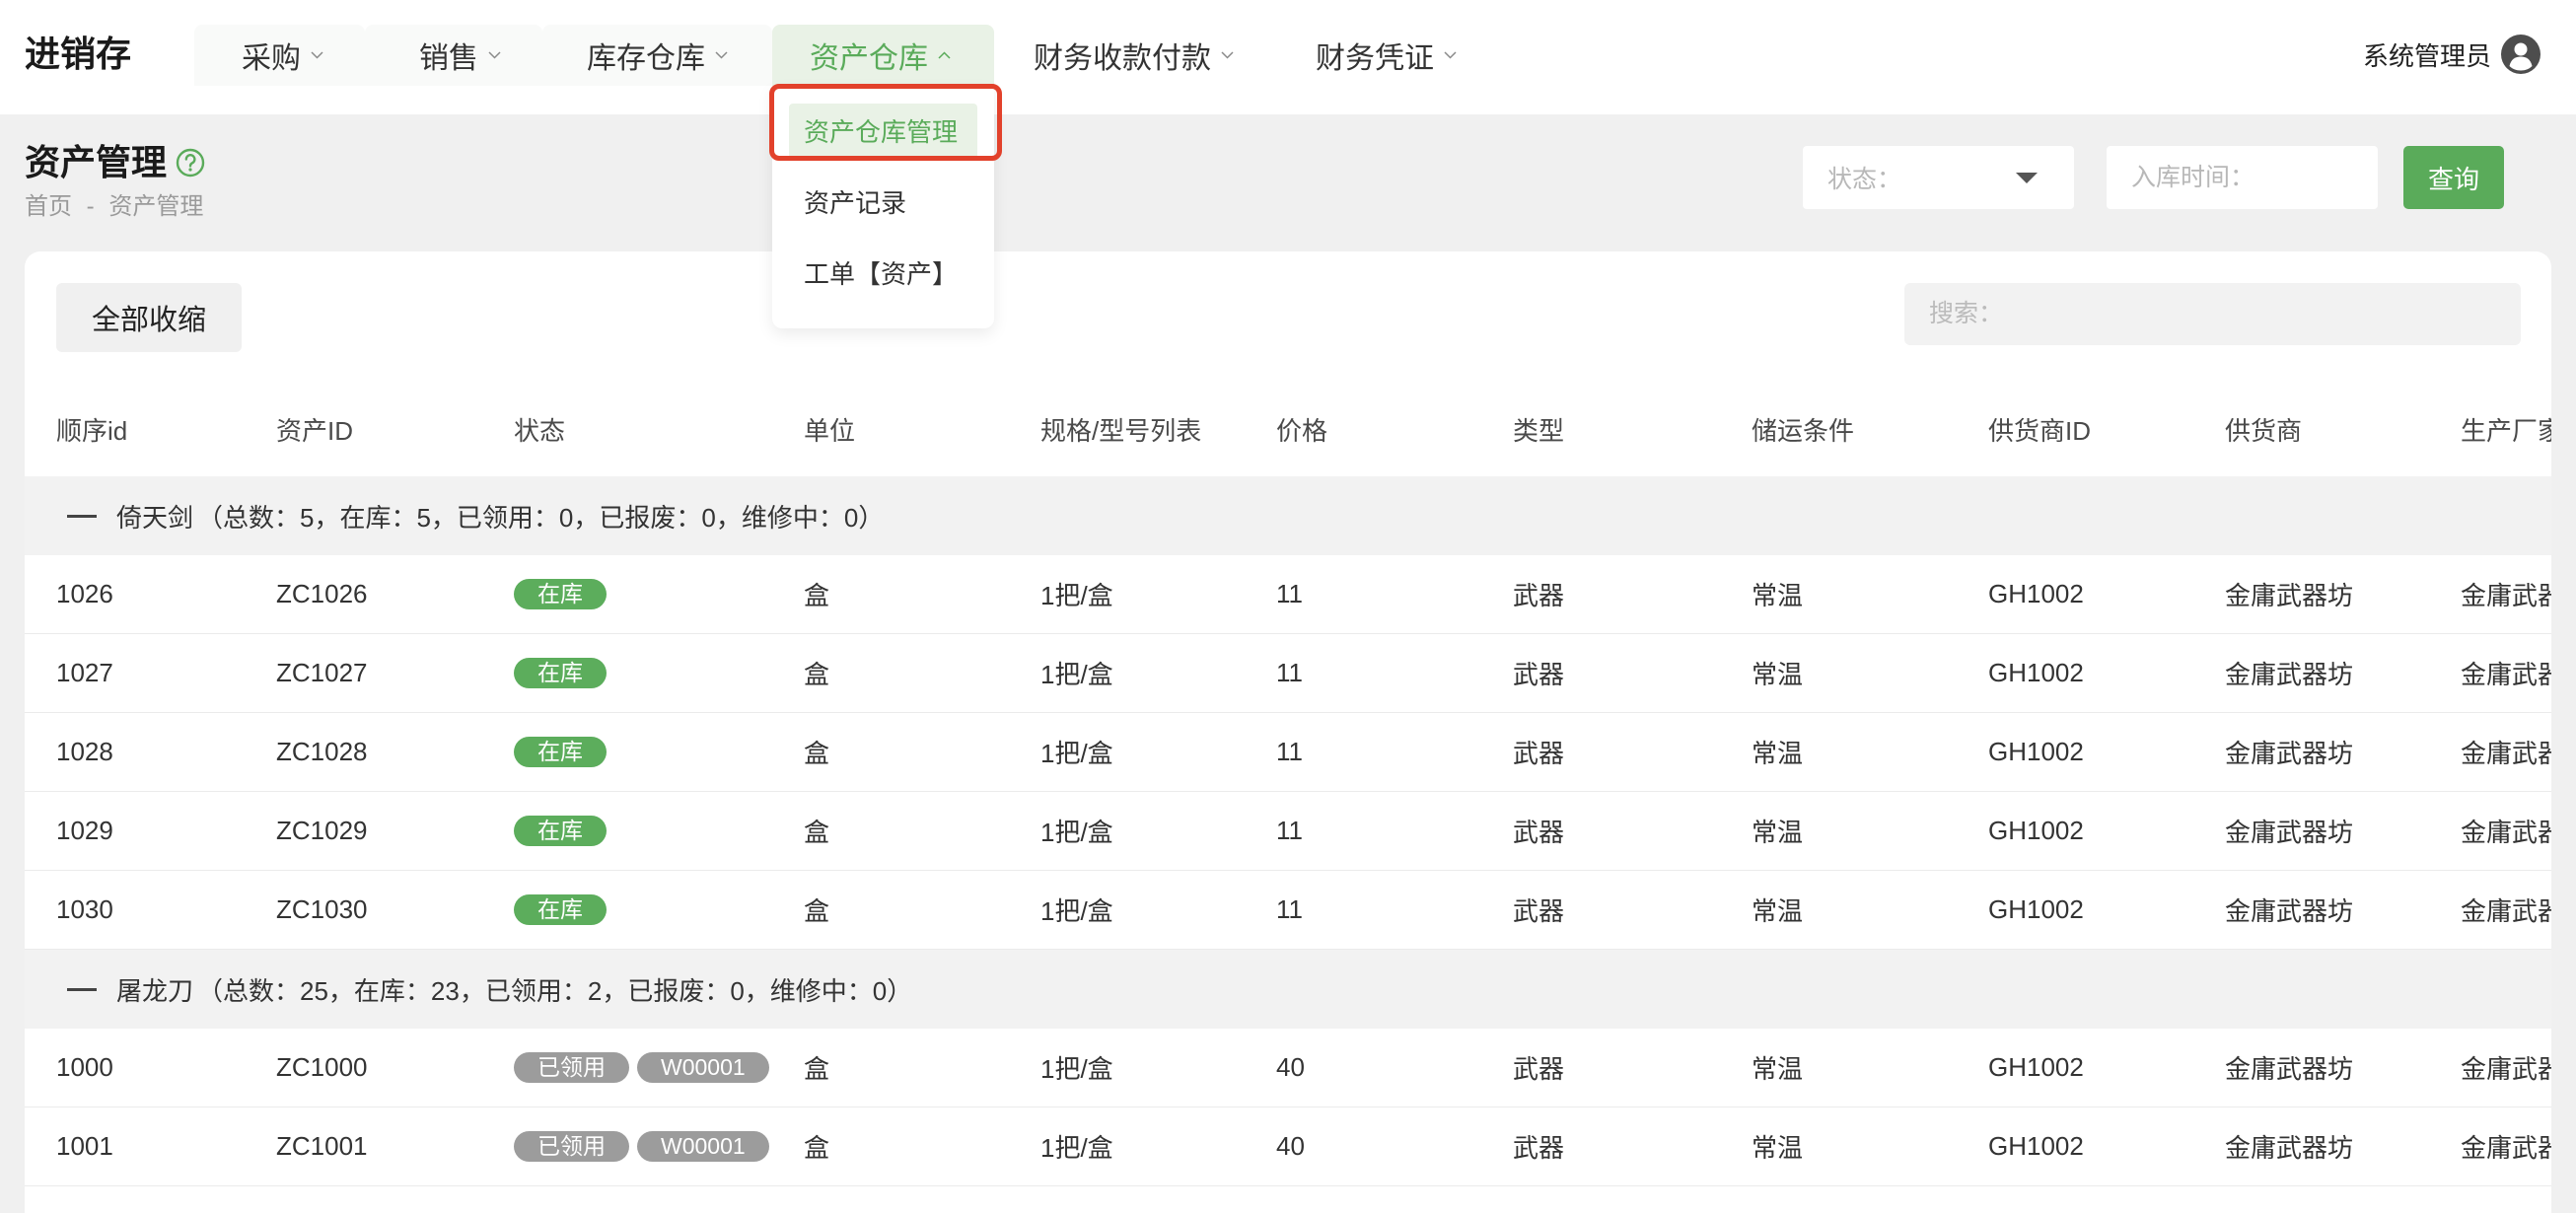 The width and height of the screenshot is (2576, 1213). Describe the element at coordinates (2242, 177) in the screenshot. I see `stock-in-date-input` at that location.